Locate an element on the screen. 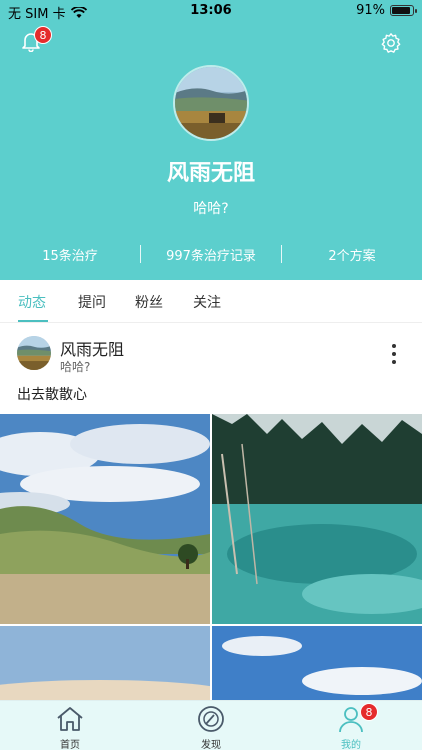 This screenshot has height=750, width=422. status-bar: 无 SIM 卡 13:06 91% is located at coordinates (211, 11).